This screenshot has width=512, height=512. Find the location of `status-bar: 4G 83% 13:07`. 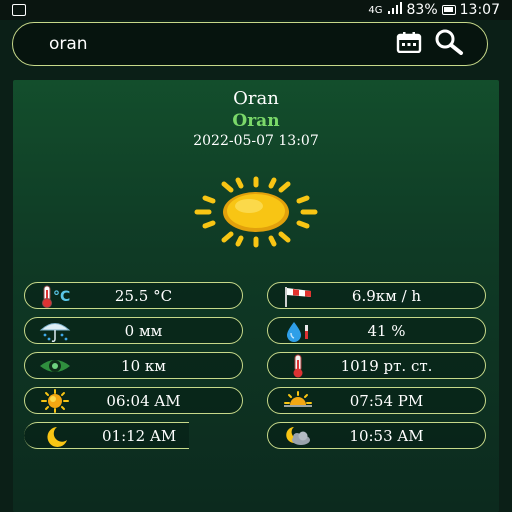

status-bar: 4G 83% 13:07 is located at coordinates (256, 10).